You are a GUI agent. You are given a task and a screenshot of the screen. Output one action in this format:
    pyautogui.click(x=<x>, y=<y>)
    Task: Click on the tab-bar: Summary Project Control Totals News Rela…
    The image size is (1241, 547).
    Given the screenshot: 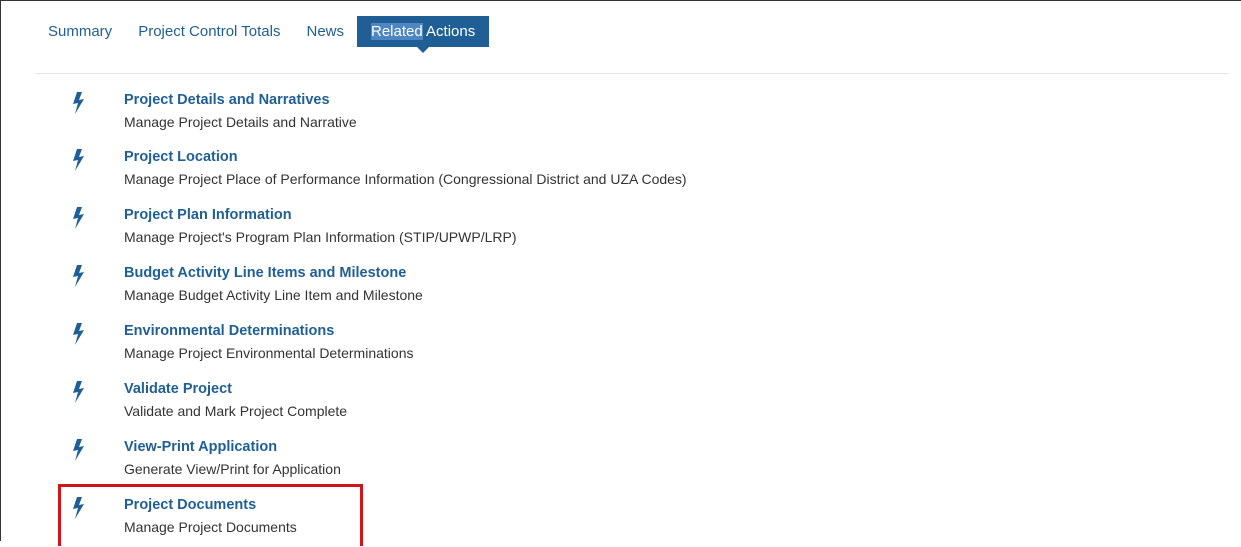 What is the action you would take?
    pyautogui.click(x=263, y=34)
    